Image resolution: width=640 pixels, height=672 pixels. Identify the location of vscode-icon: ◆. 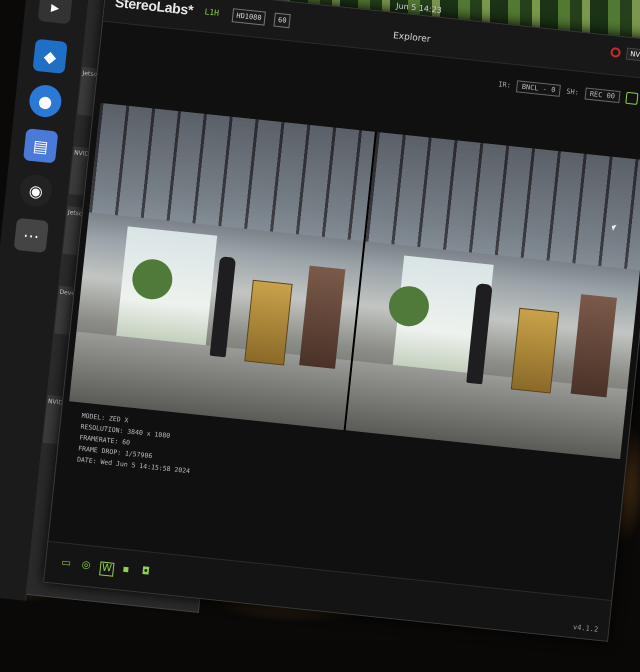
(50, 56).